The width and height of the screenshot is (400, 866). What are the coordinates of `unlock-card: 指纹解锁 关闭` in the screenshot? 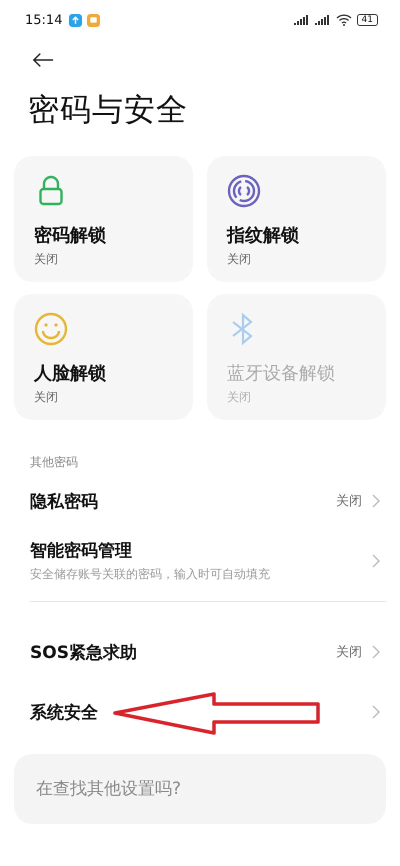 It's located at (296, 219).